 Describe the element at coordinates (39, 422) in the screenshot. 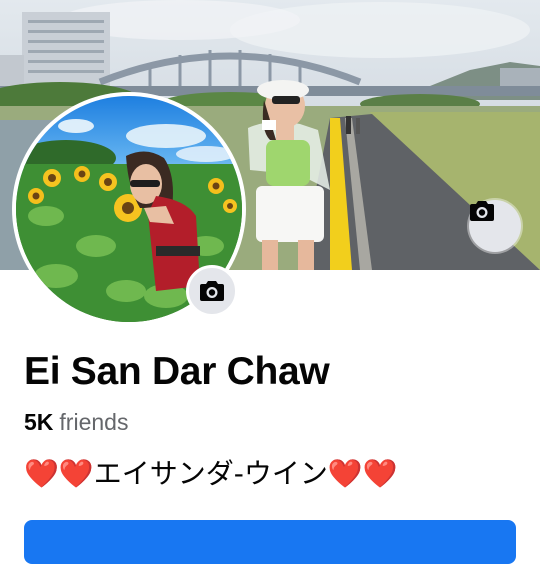

I see `friends-count: 5K` at that location.